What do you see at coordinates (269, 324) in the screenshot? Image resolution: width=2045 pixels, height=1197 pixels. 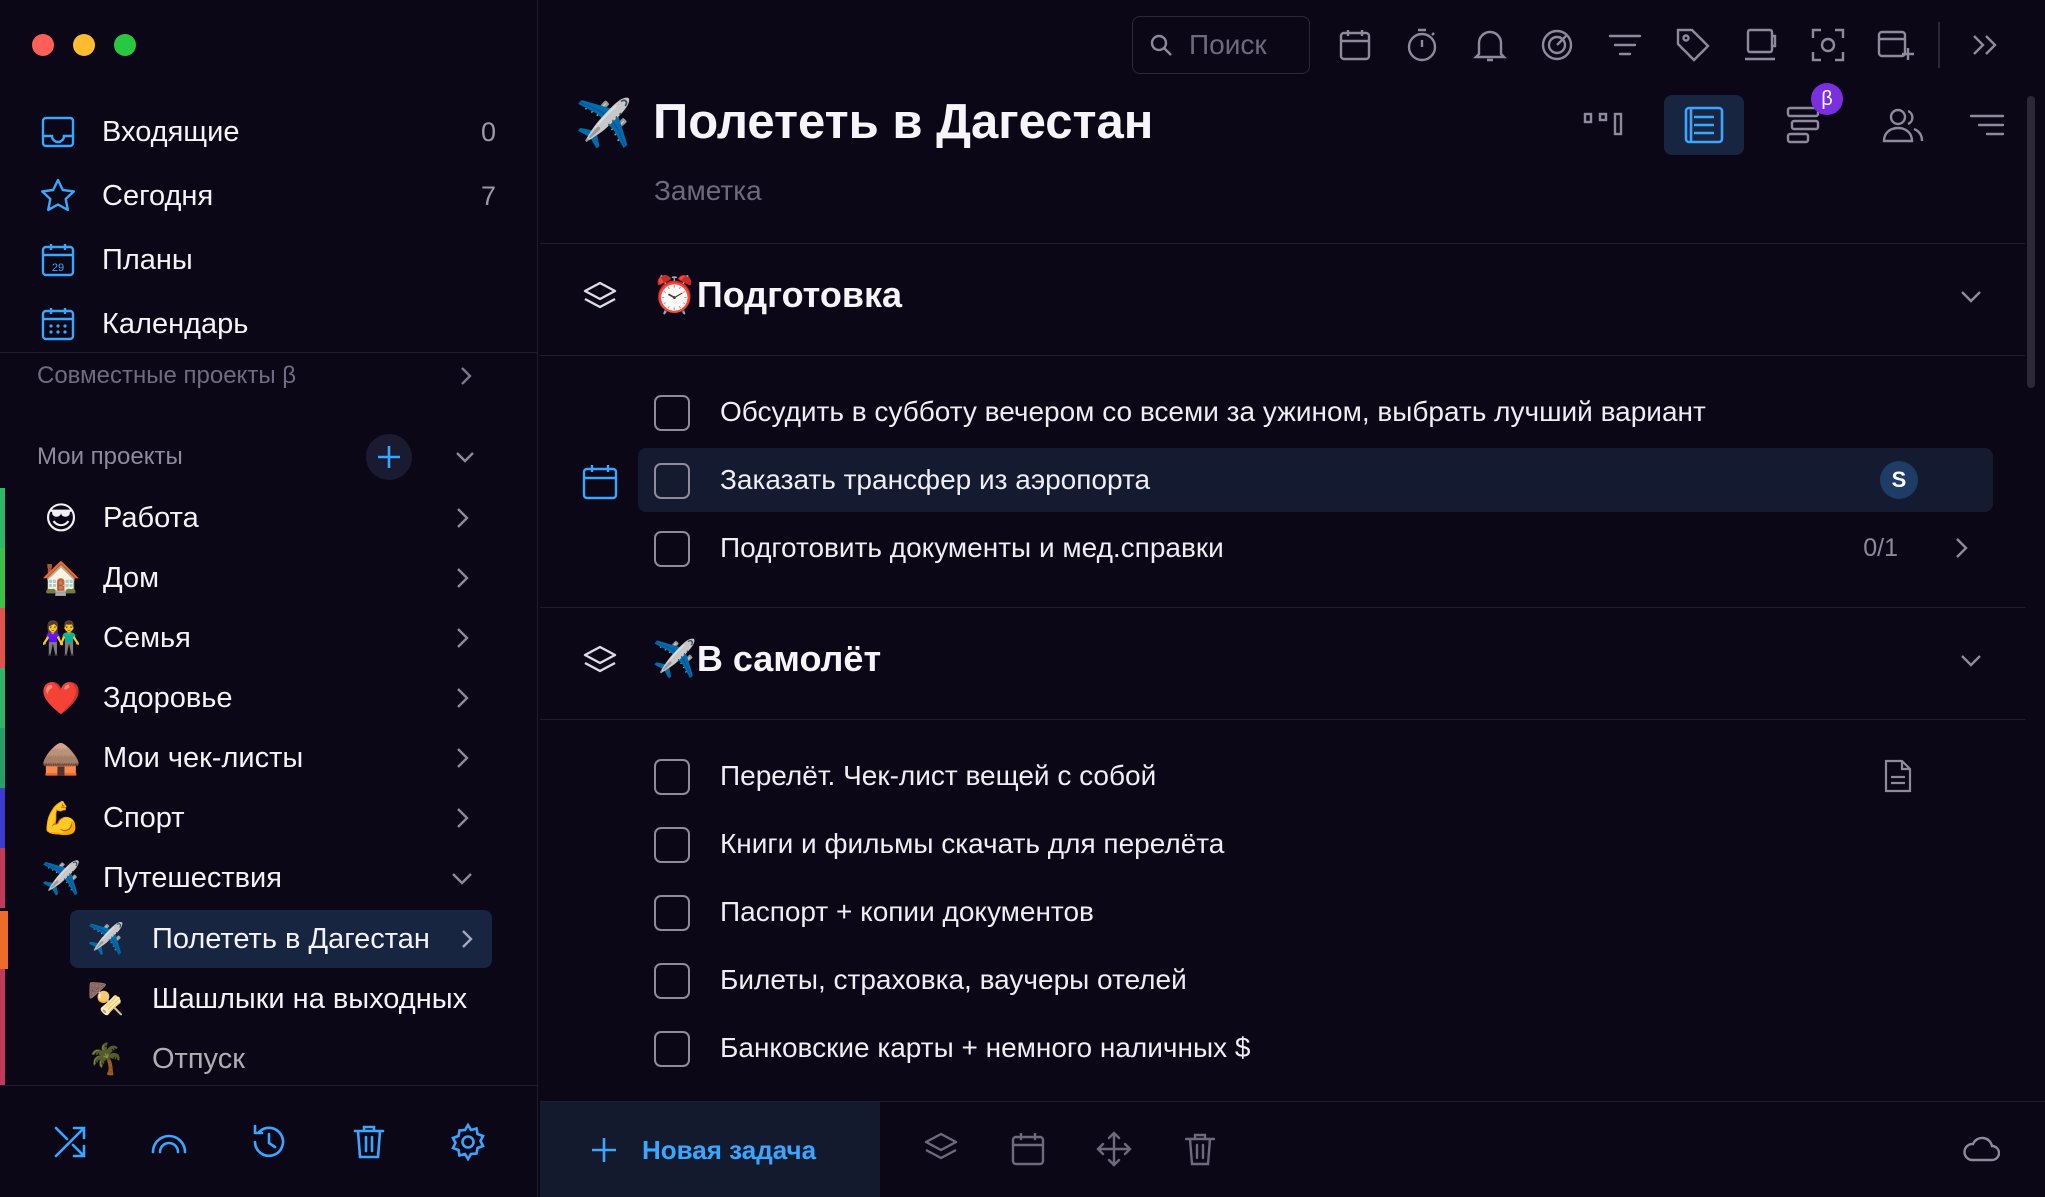 I see `nav-calendar: Календарь` at bounding box center [269, 324].